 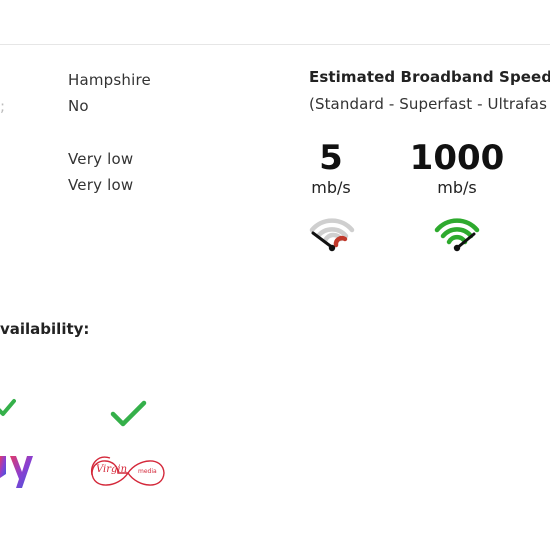 I want to click on cut-off-label-mark: ;, so click(x=3, y=106).